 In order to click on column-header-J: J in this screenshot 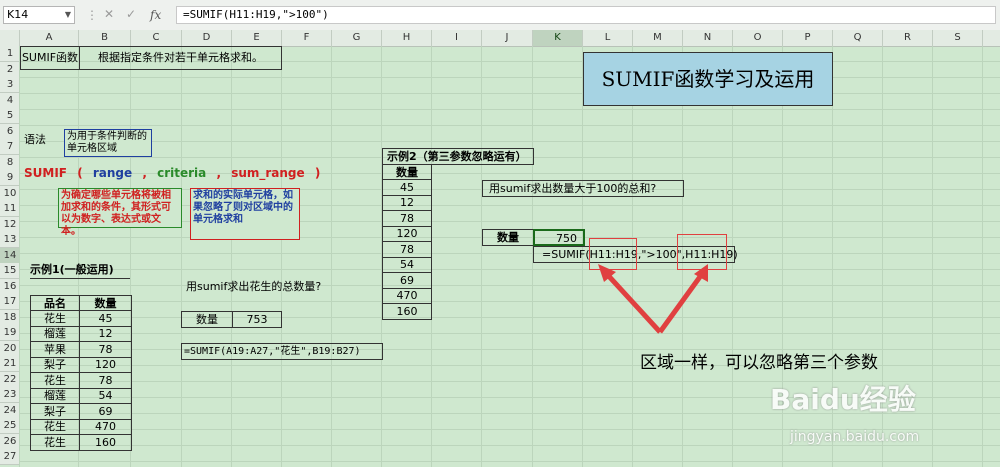, I will do `click(507, 38)`.